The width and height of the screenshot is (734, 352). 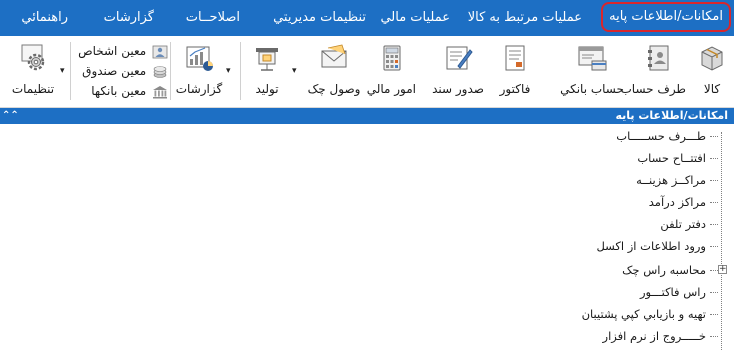 I want to click on invoice-button: فاکتور, so click(x=515, y=71).